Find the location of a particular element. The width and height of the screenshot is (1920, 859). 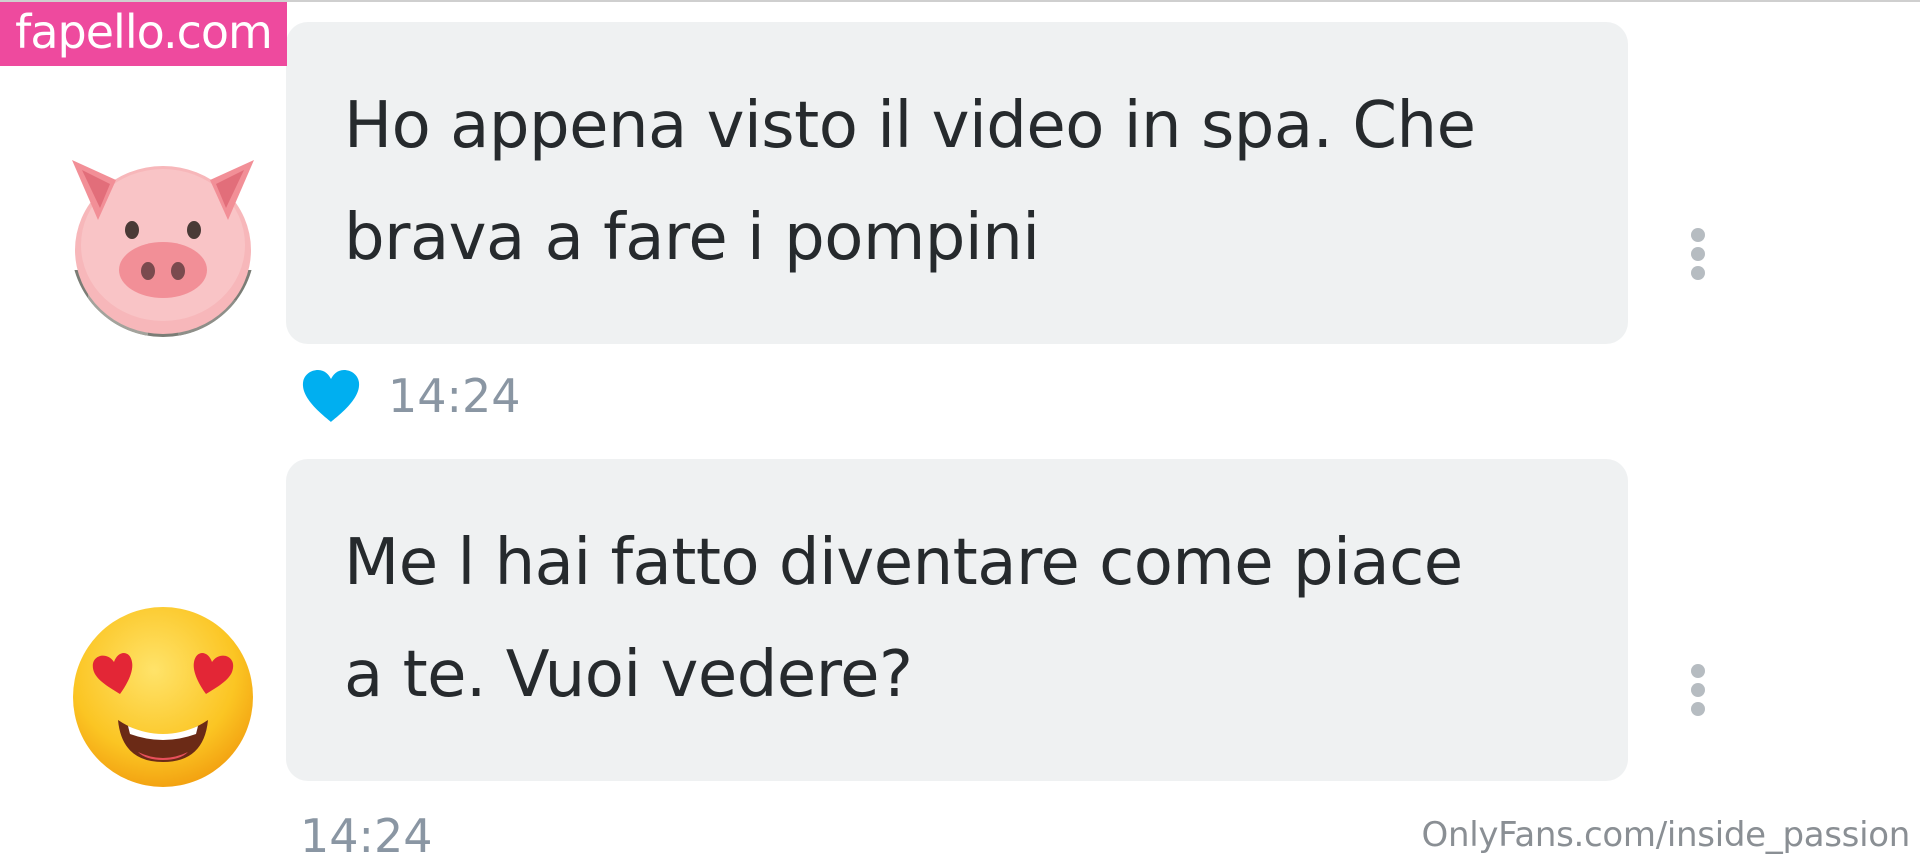

message-line: a te. Vuoi vedere? is located at coordinates (628, 675).